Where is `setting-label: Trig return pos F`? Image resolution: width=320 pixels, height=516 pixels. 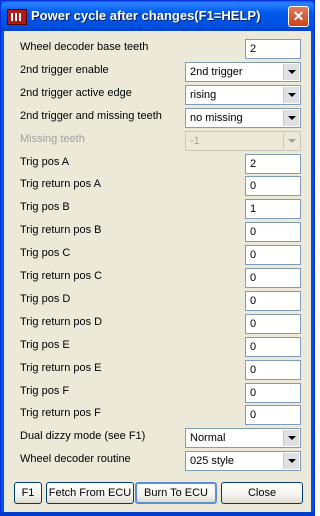
setting-label: Trig return pos F is located at coordinates (60, 413).